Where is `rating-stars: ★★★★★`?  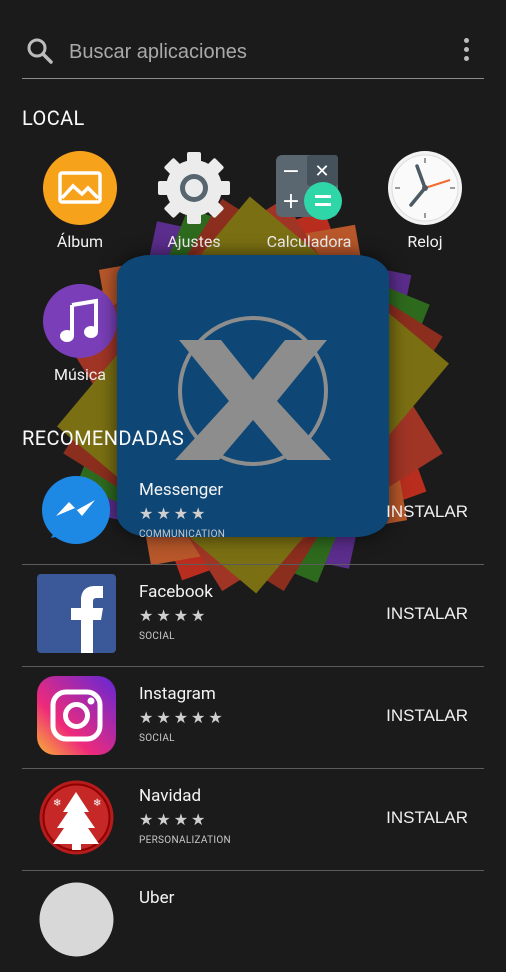
rating-stars: ★★★★★ is located at coordinates (182, 717).